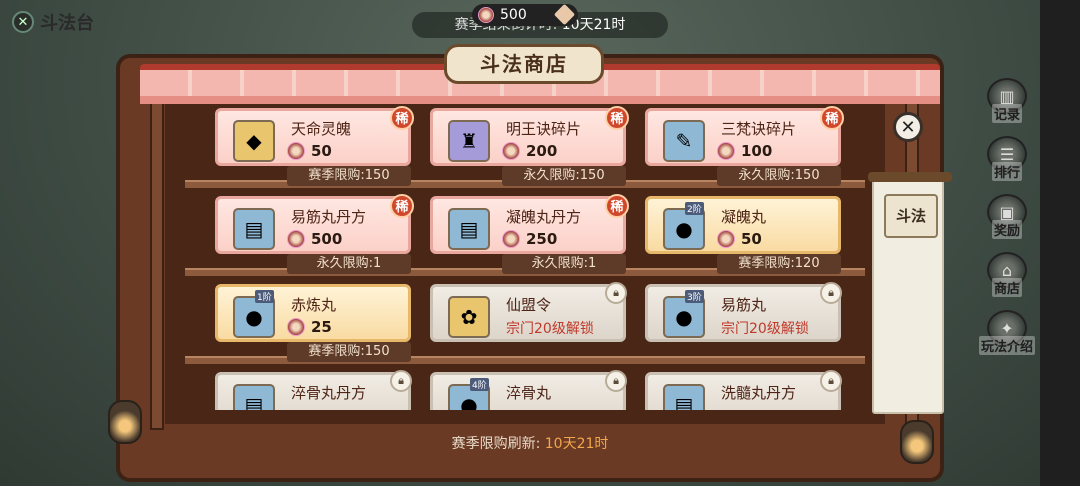 Image resolution: width=1080 pixels, height=486 pixels. I want to click on currency-display: 500, so click(525, 14).